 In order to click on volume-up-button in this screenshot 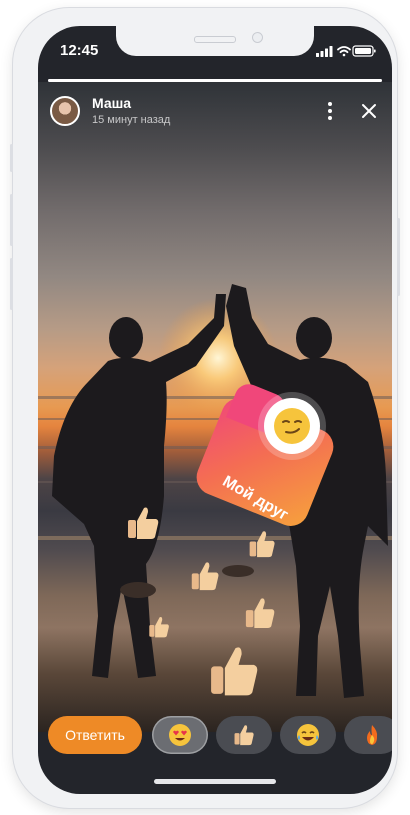, I will do `click(11, 220)`.